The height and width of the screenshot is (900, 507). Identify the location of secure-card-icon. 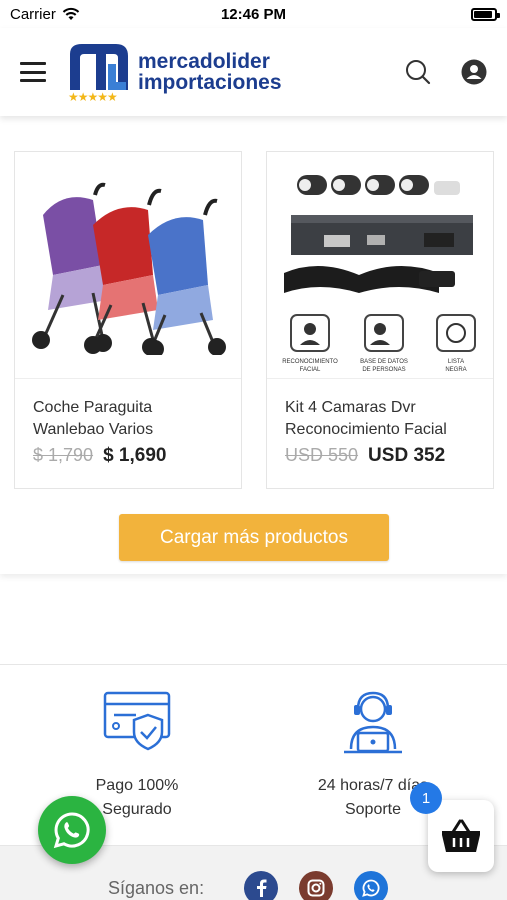
(137, 721).